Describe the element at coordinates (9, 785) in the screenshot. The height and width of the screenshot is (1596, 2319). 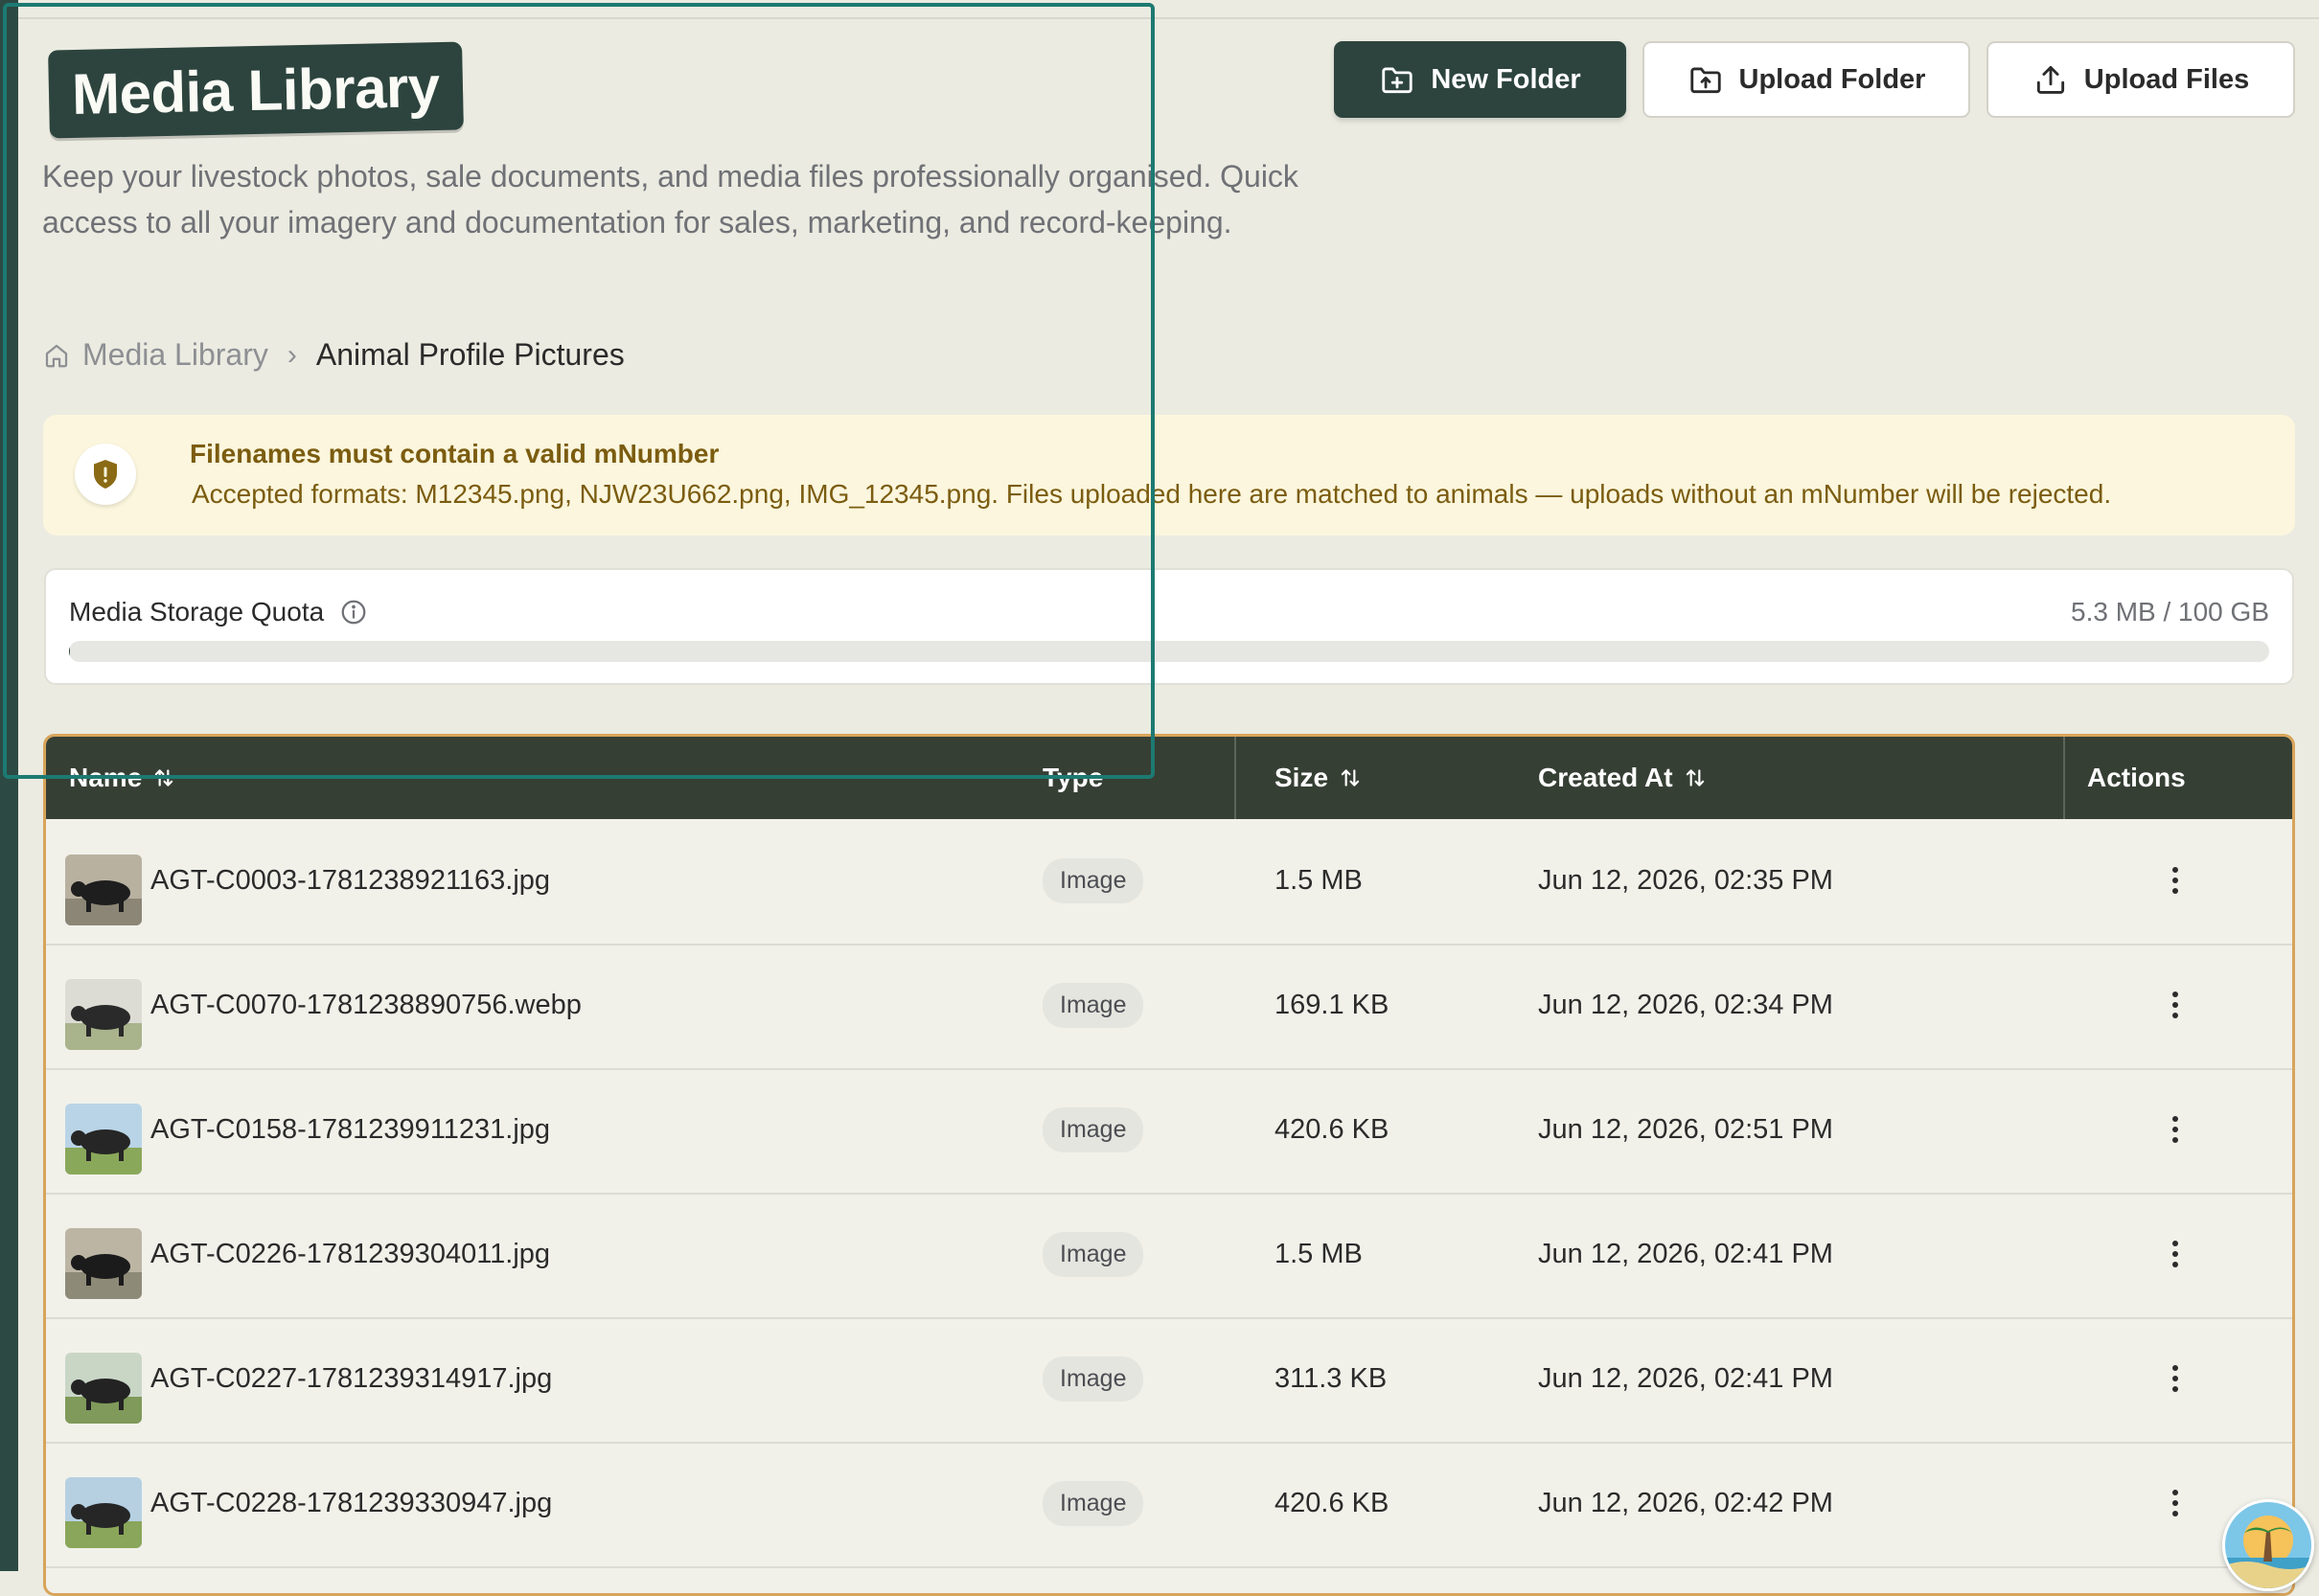
I see `sidebar-edge` at that location.